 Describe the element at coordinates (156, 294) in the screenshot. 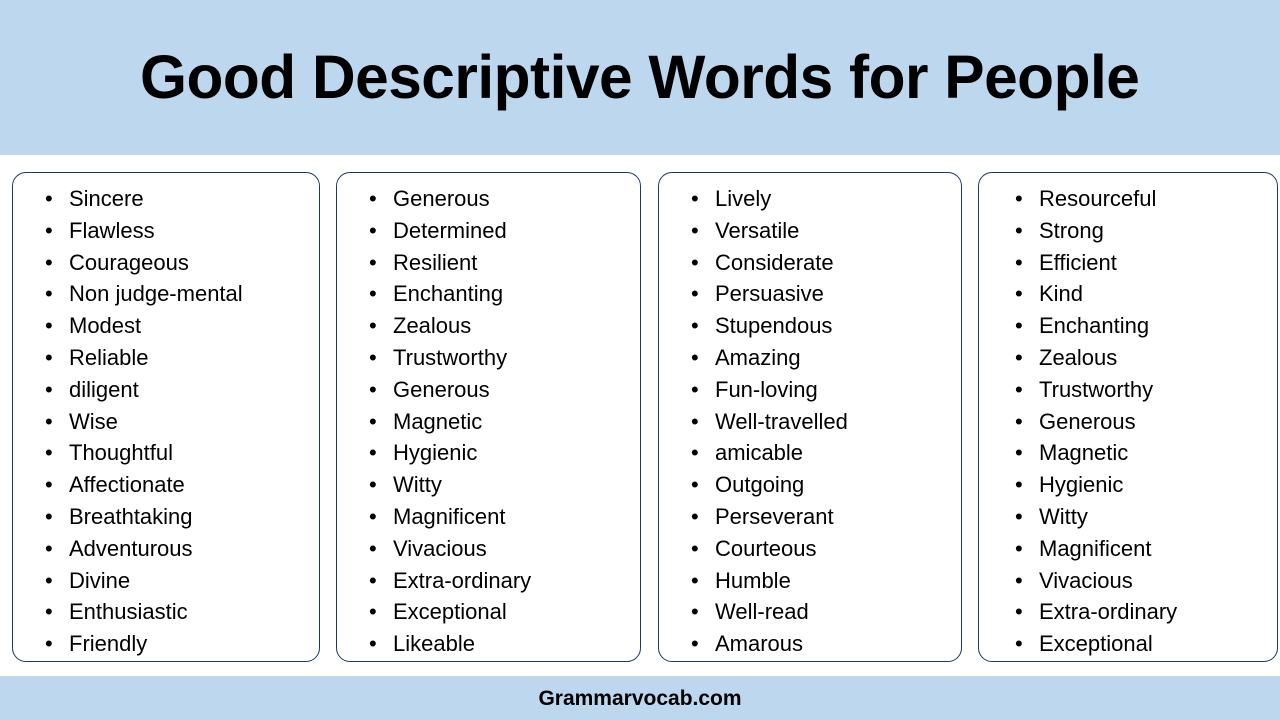

I see `list-item-label: Non judge-mental` at that location.